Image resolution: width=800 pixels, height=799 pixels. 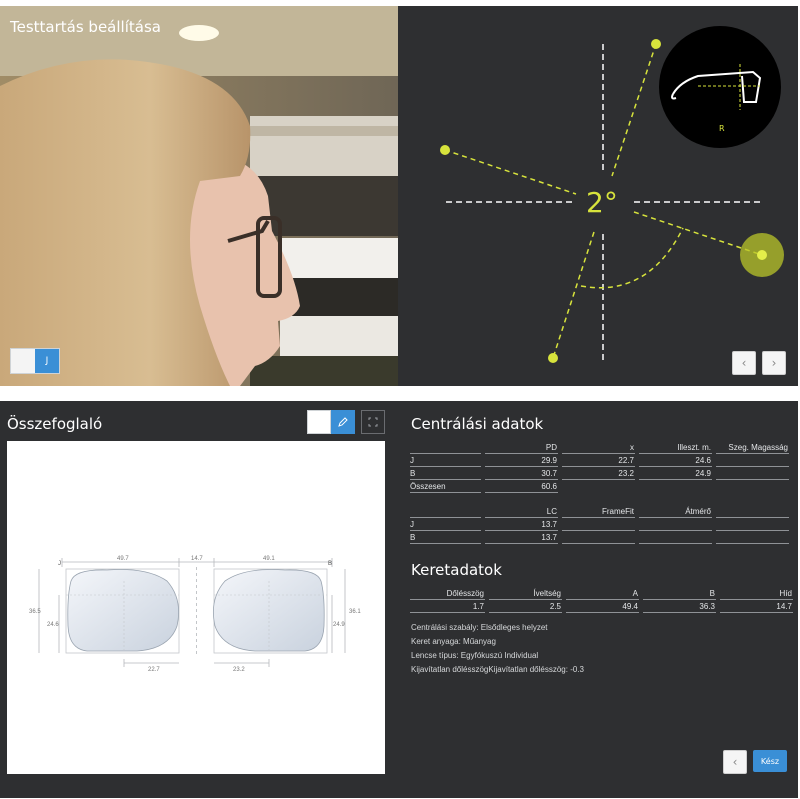 I want to click on table-cell: 14.7, so click(x=756, y=606).